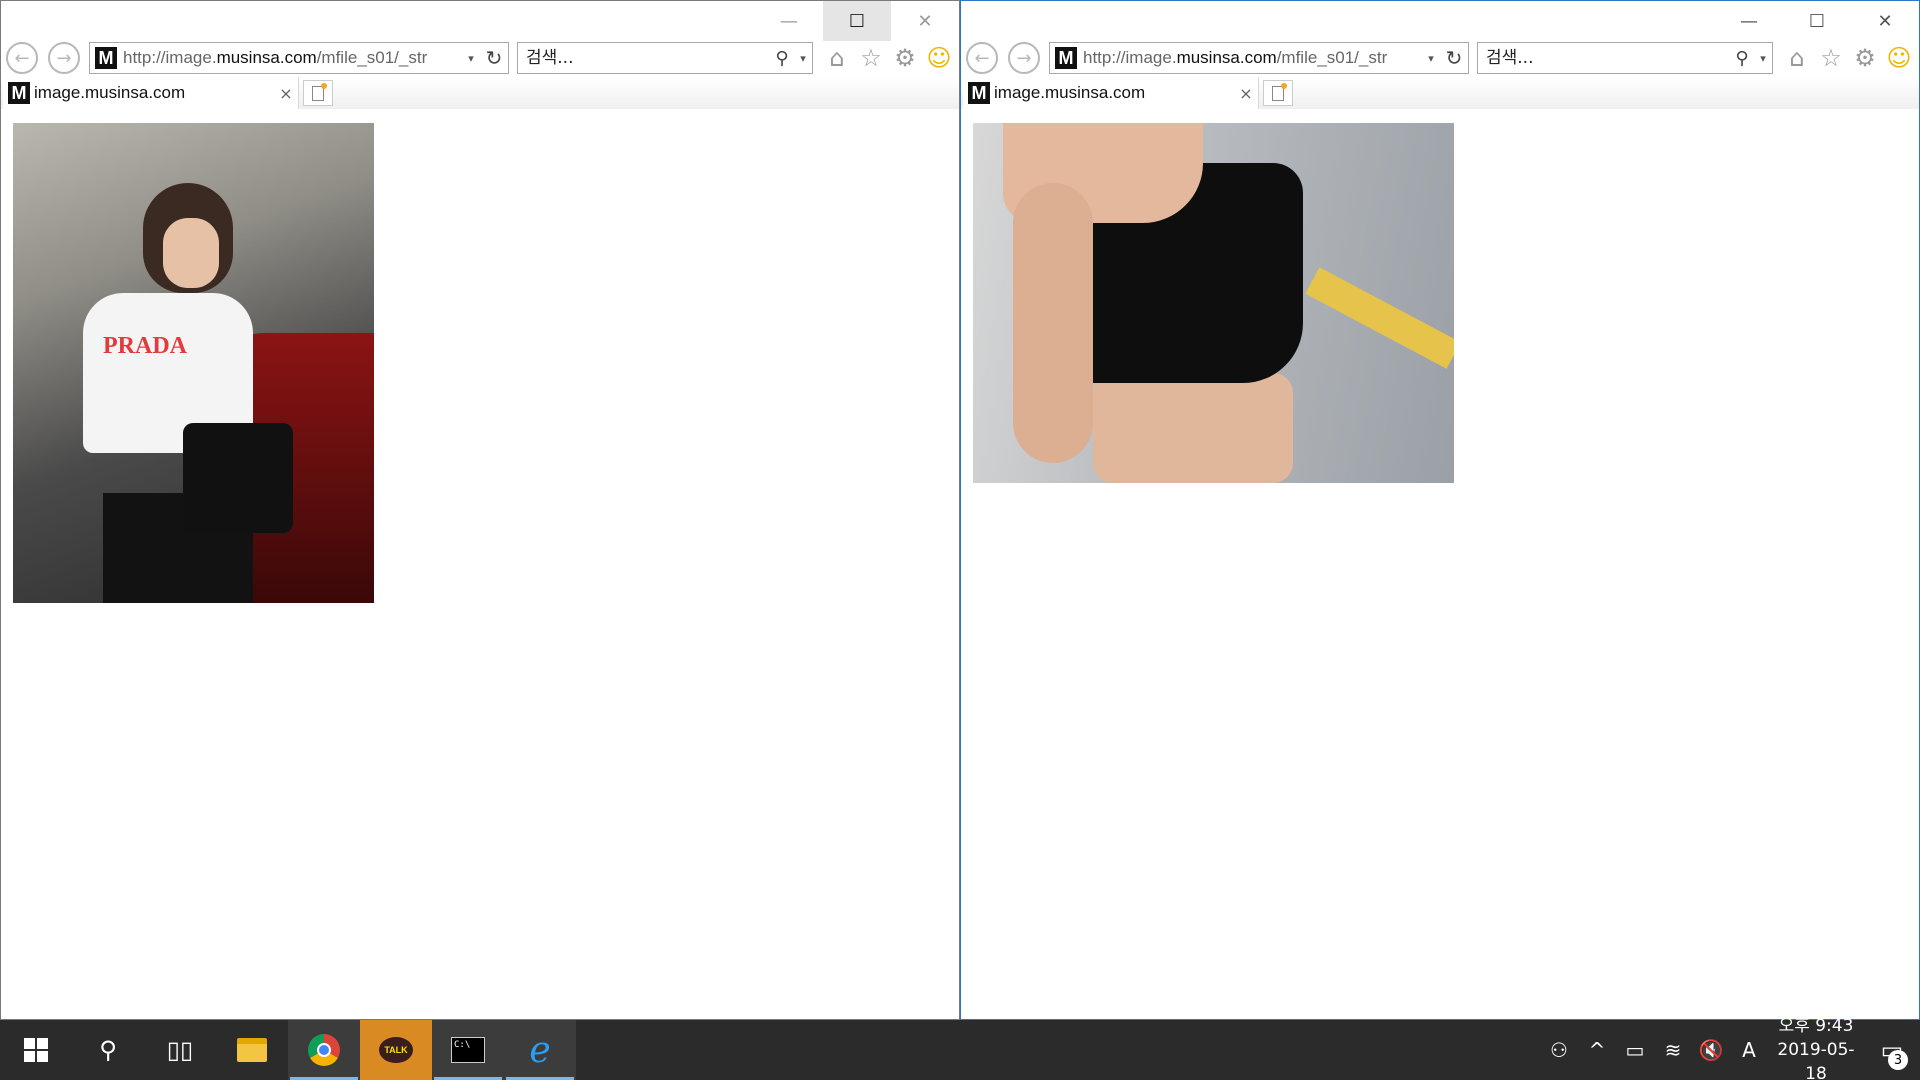 The width and height of the screenshot is (1920, 1086). What do you see at coordinates (145, 346) in the screenshot?
I see `shirt-logo-text: PRADA` at bounding box center [145, 346].